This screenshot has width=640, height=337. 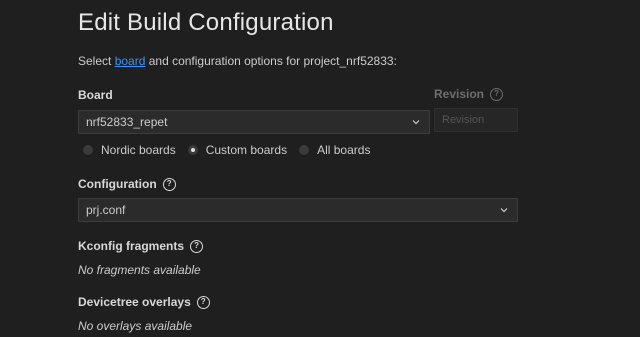 I want to click on radio-all-boards: All boards, so click(x=334, y=150).